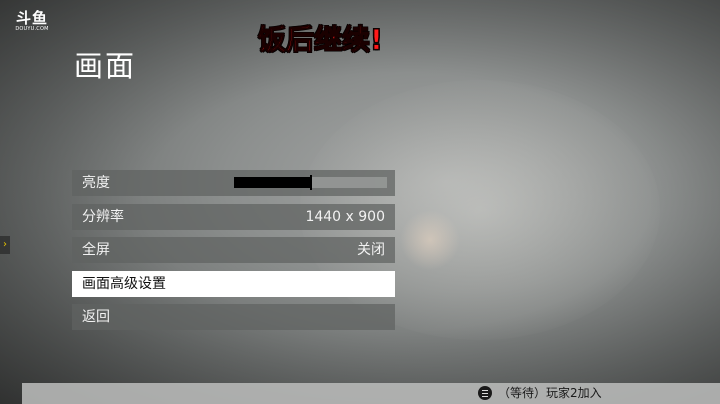 This screenshot has height=404, width=720. I want to click on menu-item-fullscreen: 全屏 关闭, so click(233, 250).